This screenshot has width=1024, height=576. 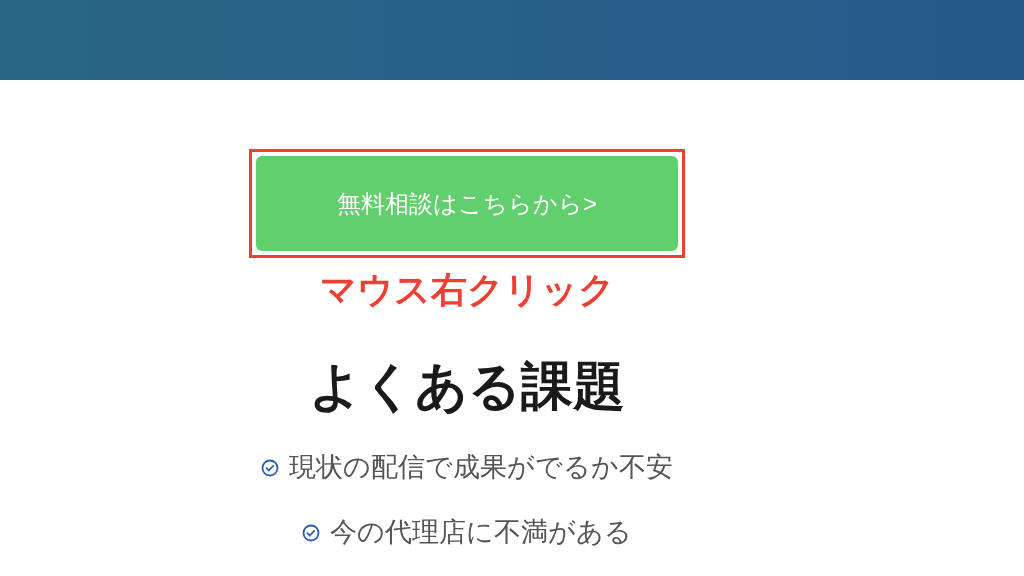 I want to click on section-heading: よくある課題, so click(x=467, y=386).